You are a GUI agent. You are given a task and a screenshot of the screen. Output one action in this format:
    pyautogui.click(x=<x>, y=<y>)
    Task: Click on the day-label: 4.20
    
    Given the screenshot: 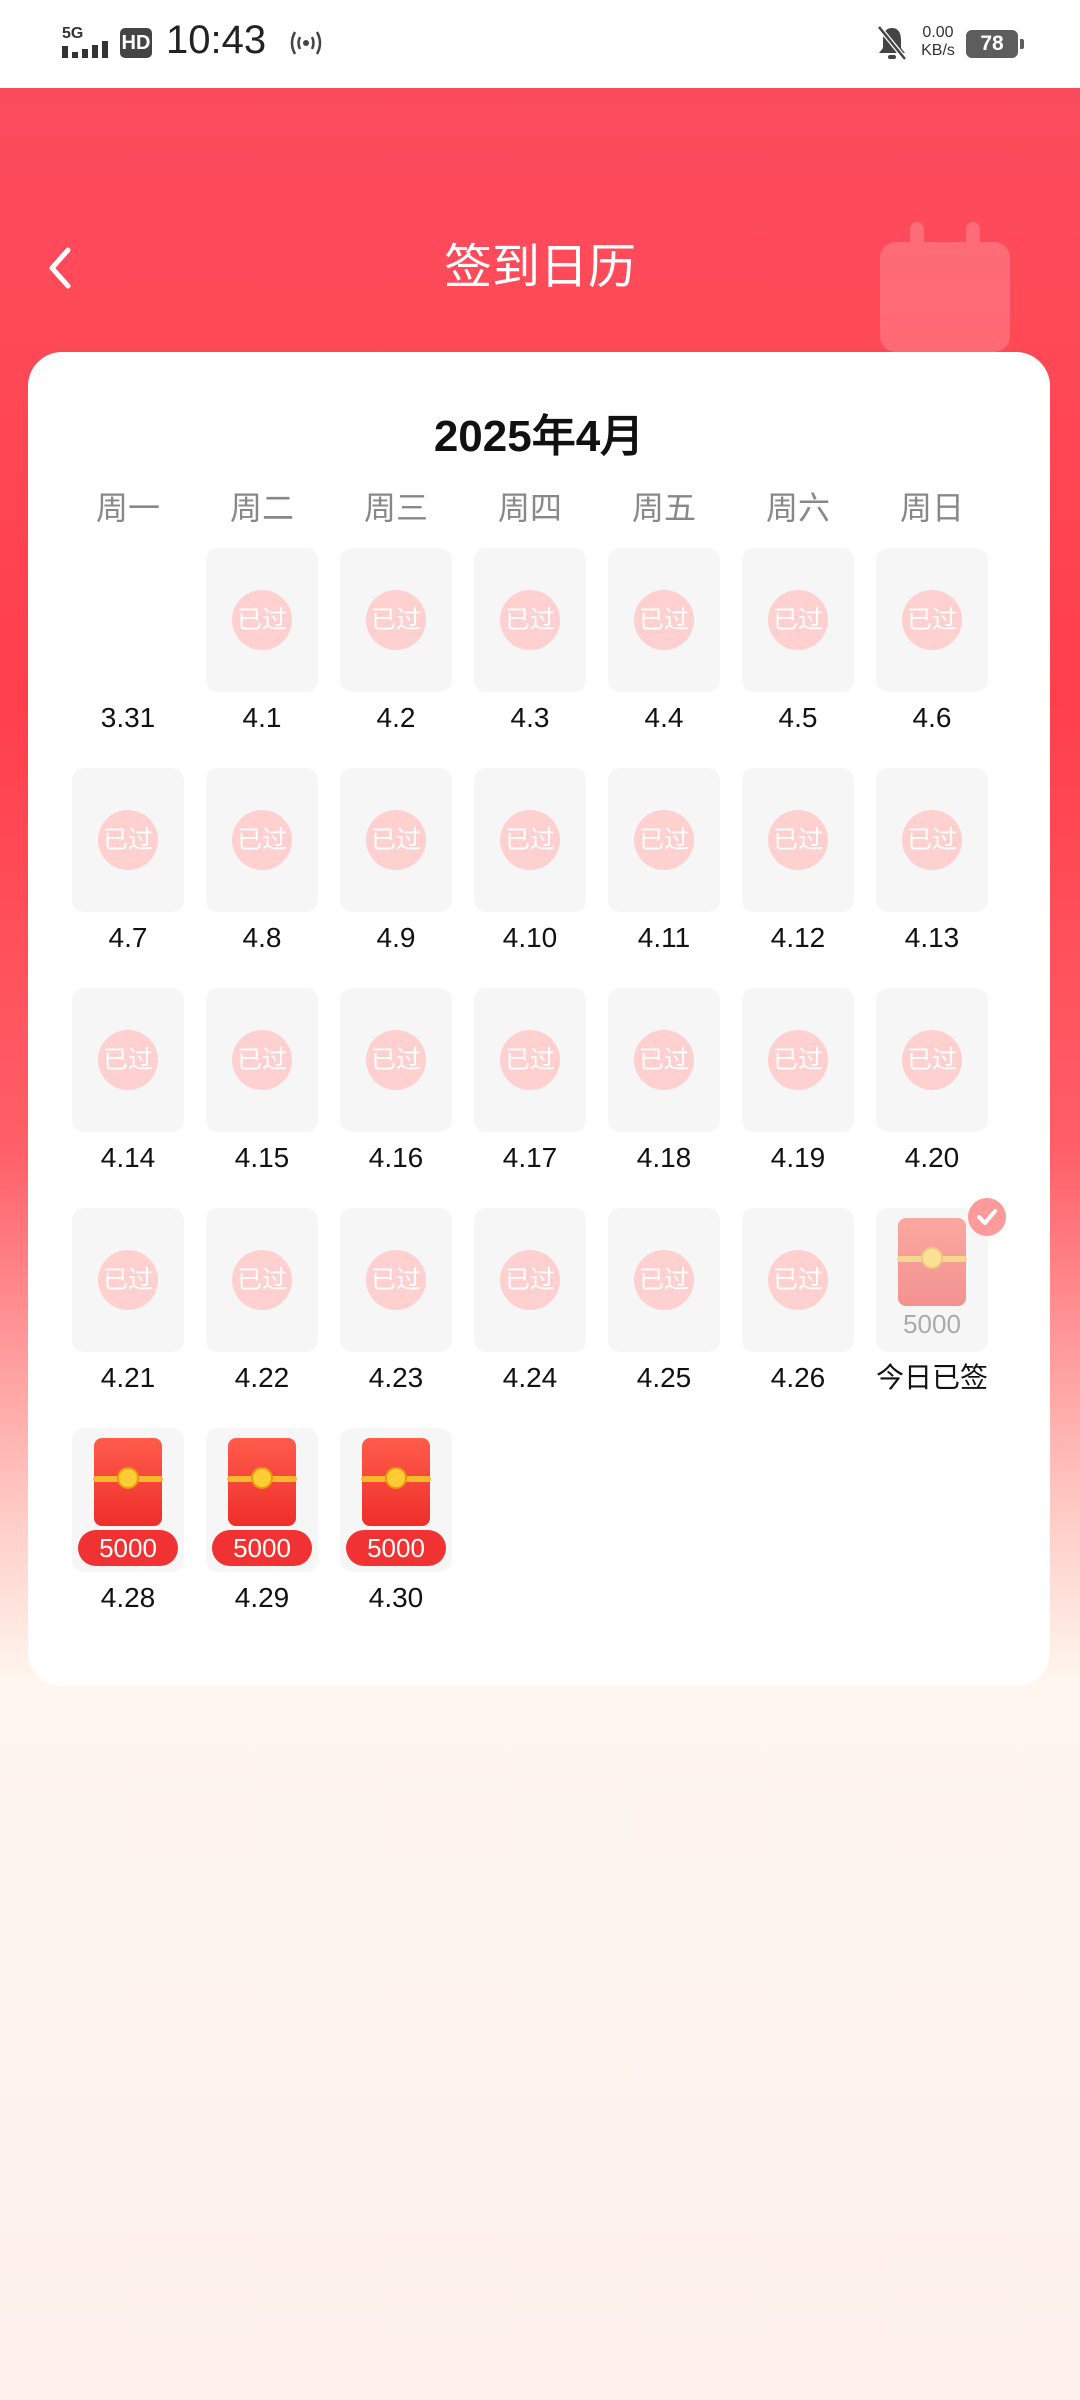 What is the action you would take?
    pyautogui.click(x=932, y=1157)
    